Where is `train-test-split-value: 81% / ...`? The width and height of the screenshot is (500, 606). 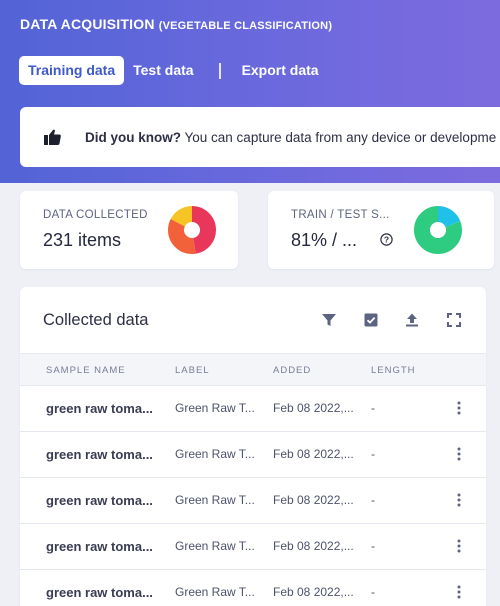 train-test-split-value: 81% / ... is located at coordinates (324, 240).